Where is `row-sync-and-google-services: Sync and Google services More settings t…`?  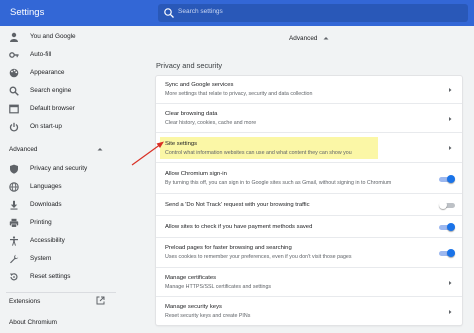
row-sync-and-google-services: Sync and Google services More settings t… is located at coordinates (309, 89).